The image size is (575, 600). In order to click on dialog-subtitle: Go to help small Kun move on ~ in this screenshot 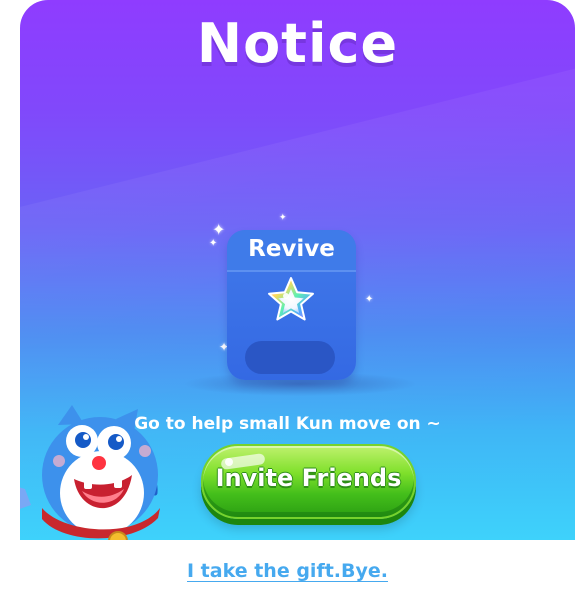, I will do `click(287, 424)`.